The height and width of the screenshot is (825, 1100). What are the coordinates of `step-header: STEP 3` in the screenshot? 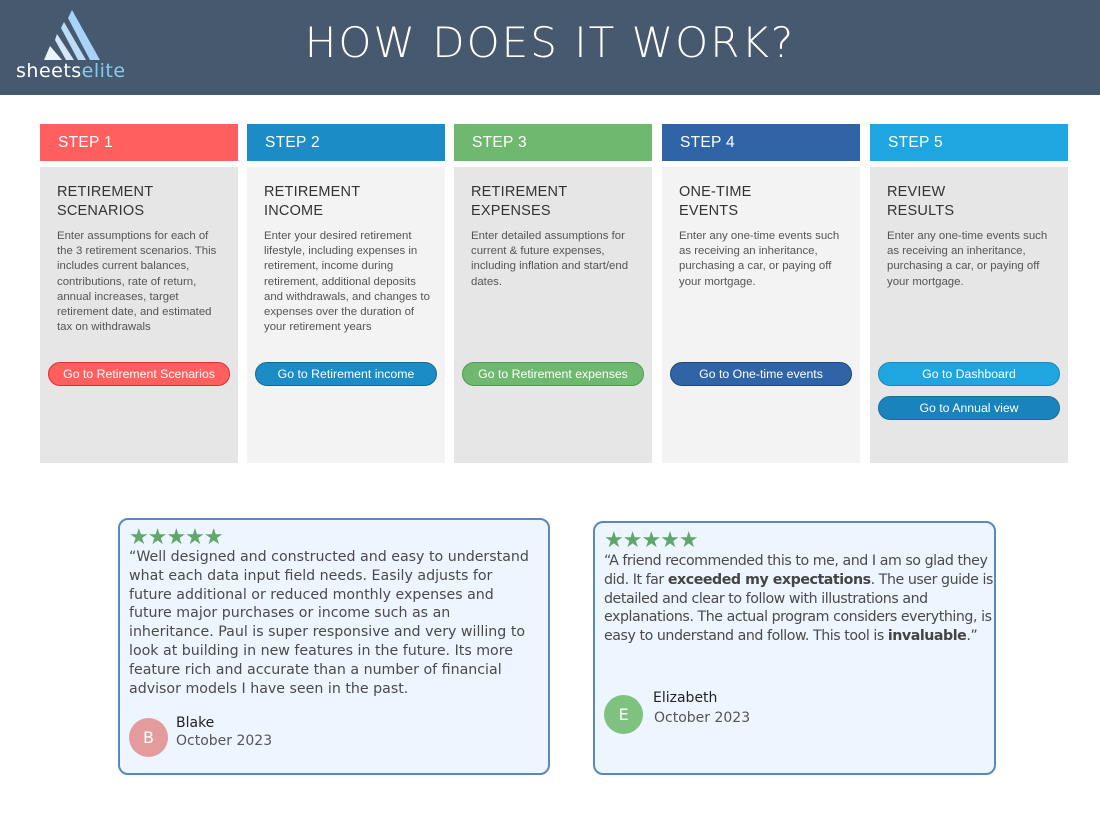 It's located at (553, 142).